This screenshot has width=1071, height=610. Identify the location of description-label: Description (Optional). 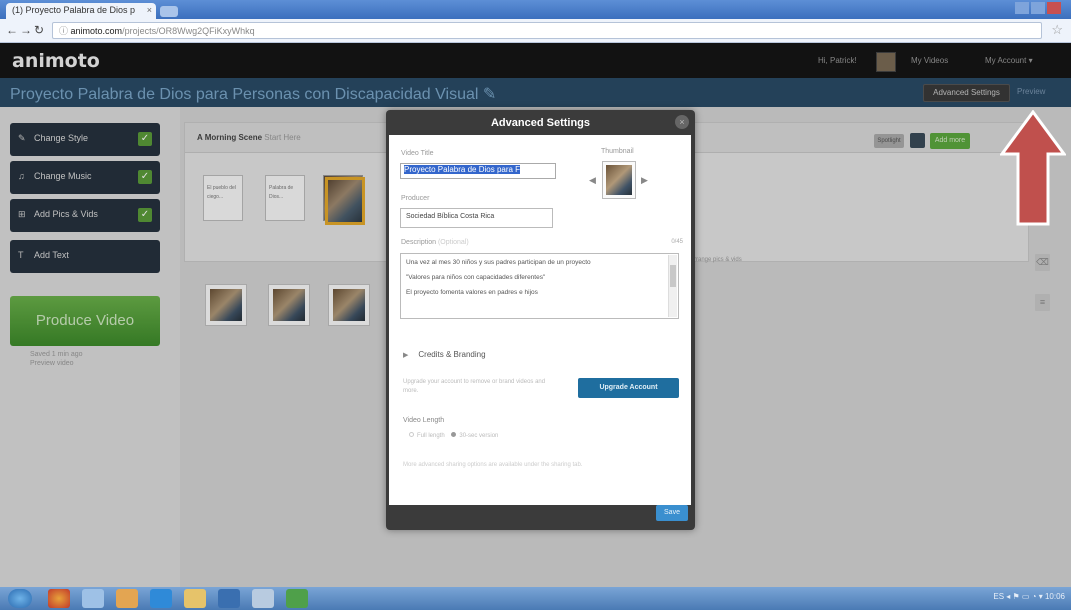
(435, 242).